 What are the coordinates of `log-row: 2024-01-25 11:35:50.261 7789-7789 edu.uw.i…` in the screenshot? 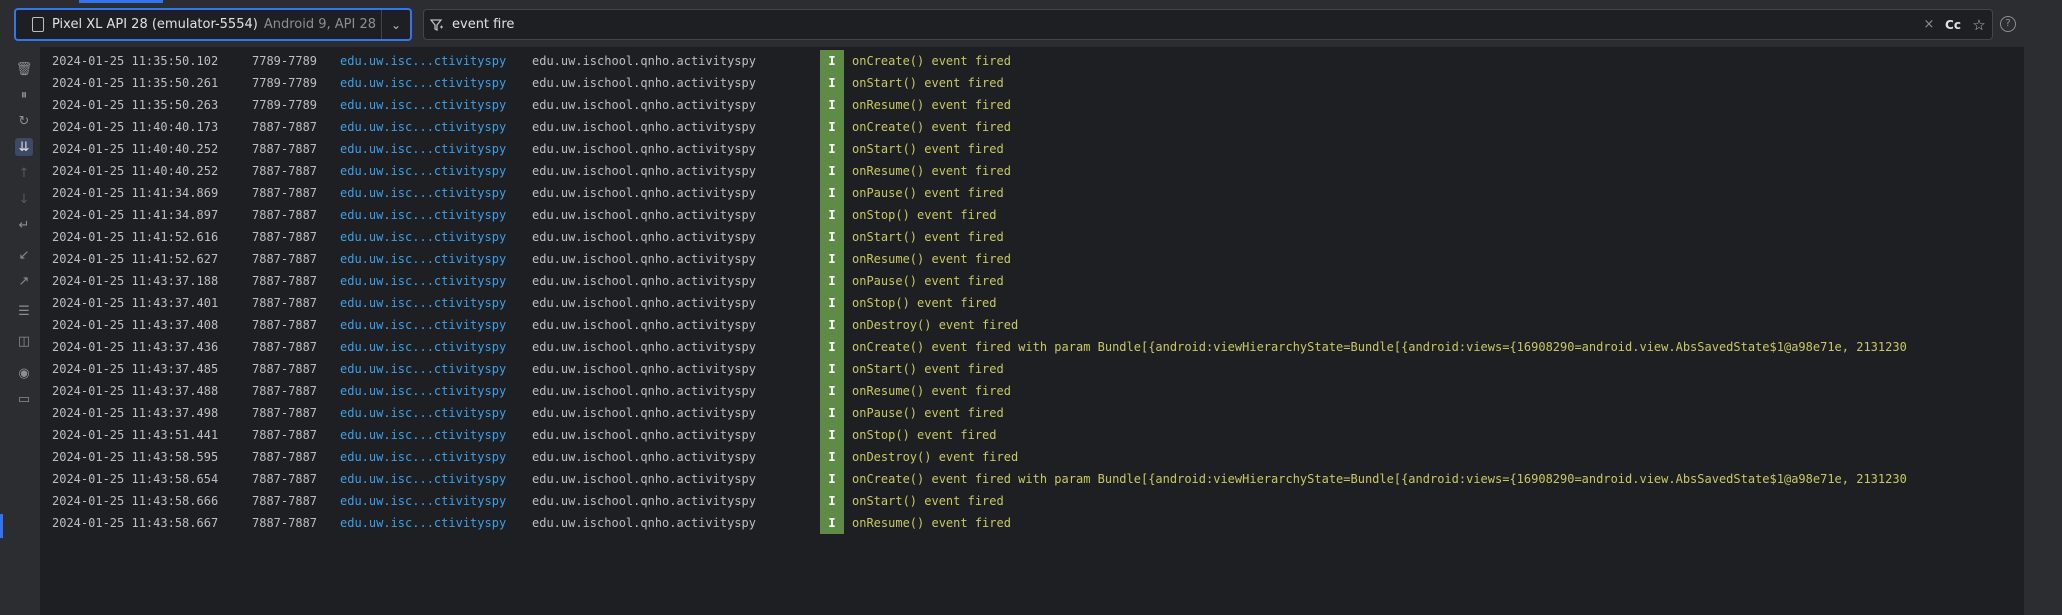 It's located at (1032, 83).